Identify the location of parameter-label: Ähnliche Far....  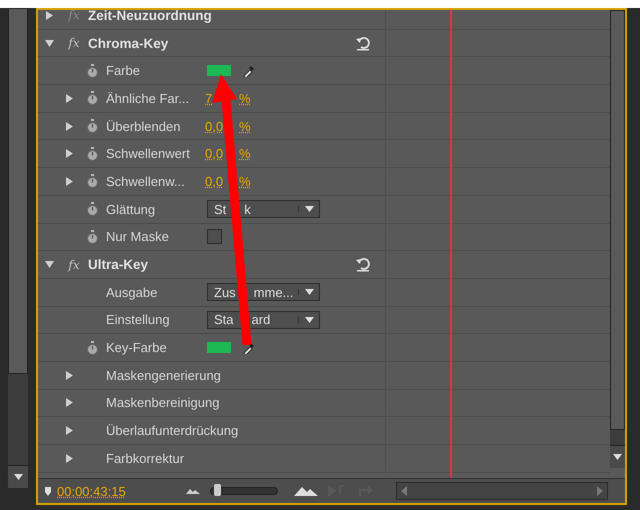
(148, 98).